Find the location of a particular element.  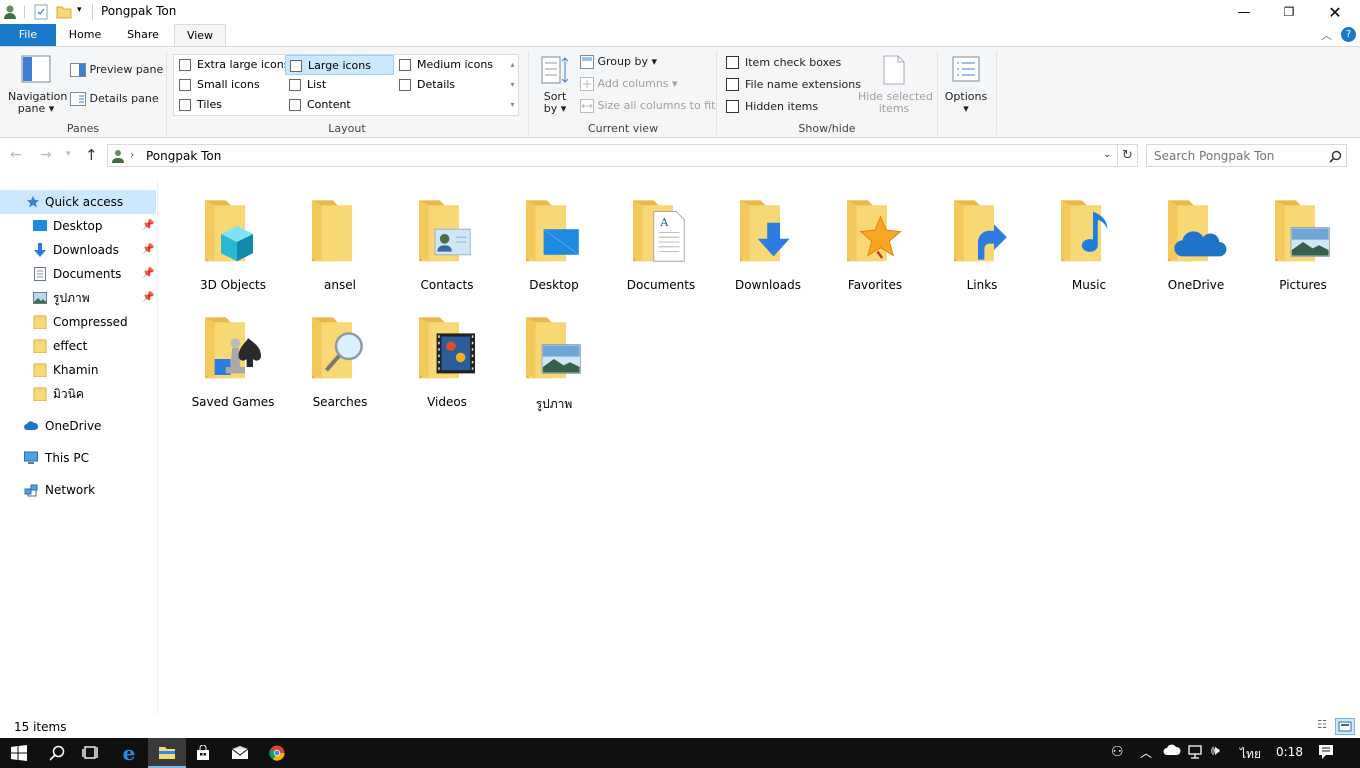

group-by-button: Group by ▾ is located at coordinates (618, 62).